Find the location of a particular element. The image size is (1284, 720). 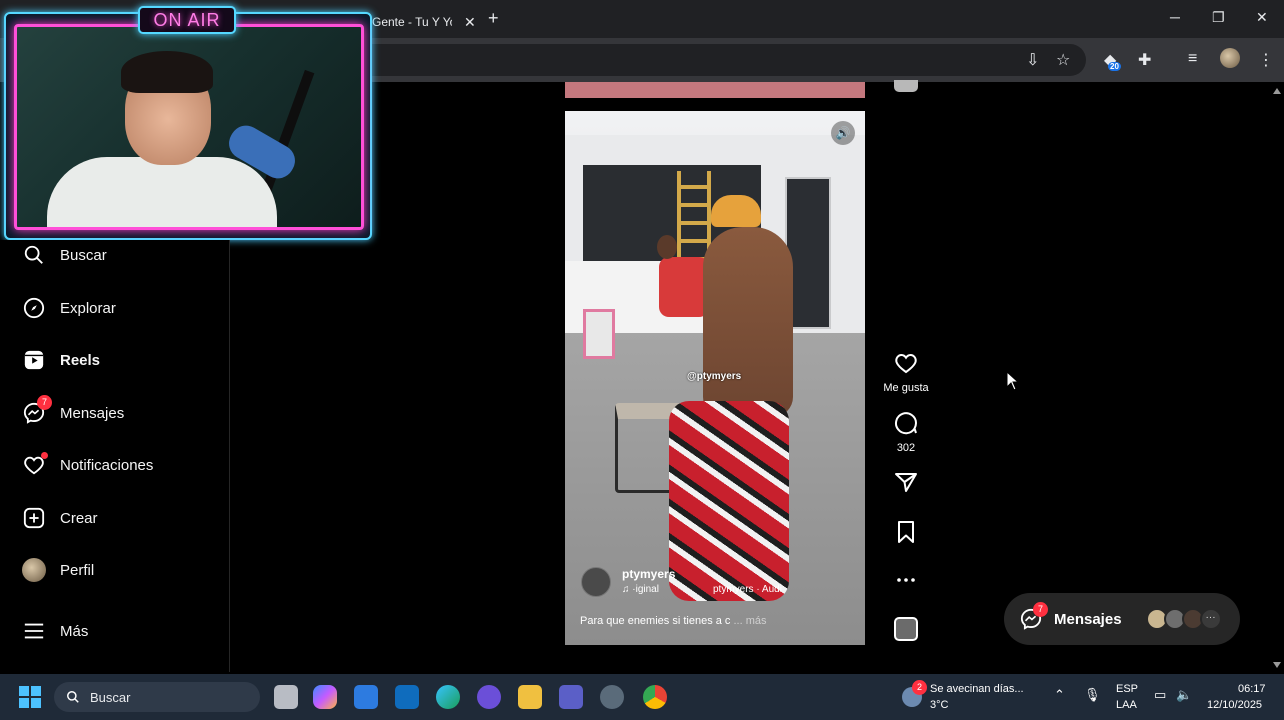

share-button is located at coordinates (906, 484).